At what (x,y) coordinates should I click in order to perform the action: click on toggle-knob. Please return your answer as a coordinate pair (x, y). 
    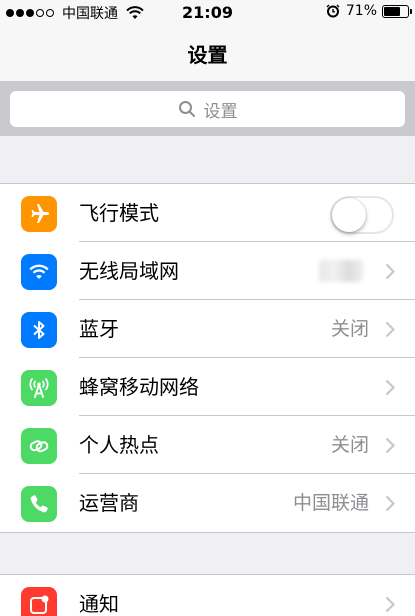
    Looking at the image, I should click on (349, 215).